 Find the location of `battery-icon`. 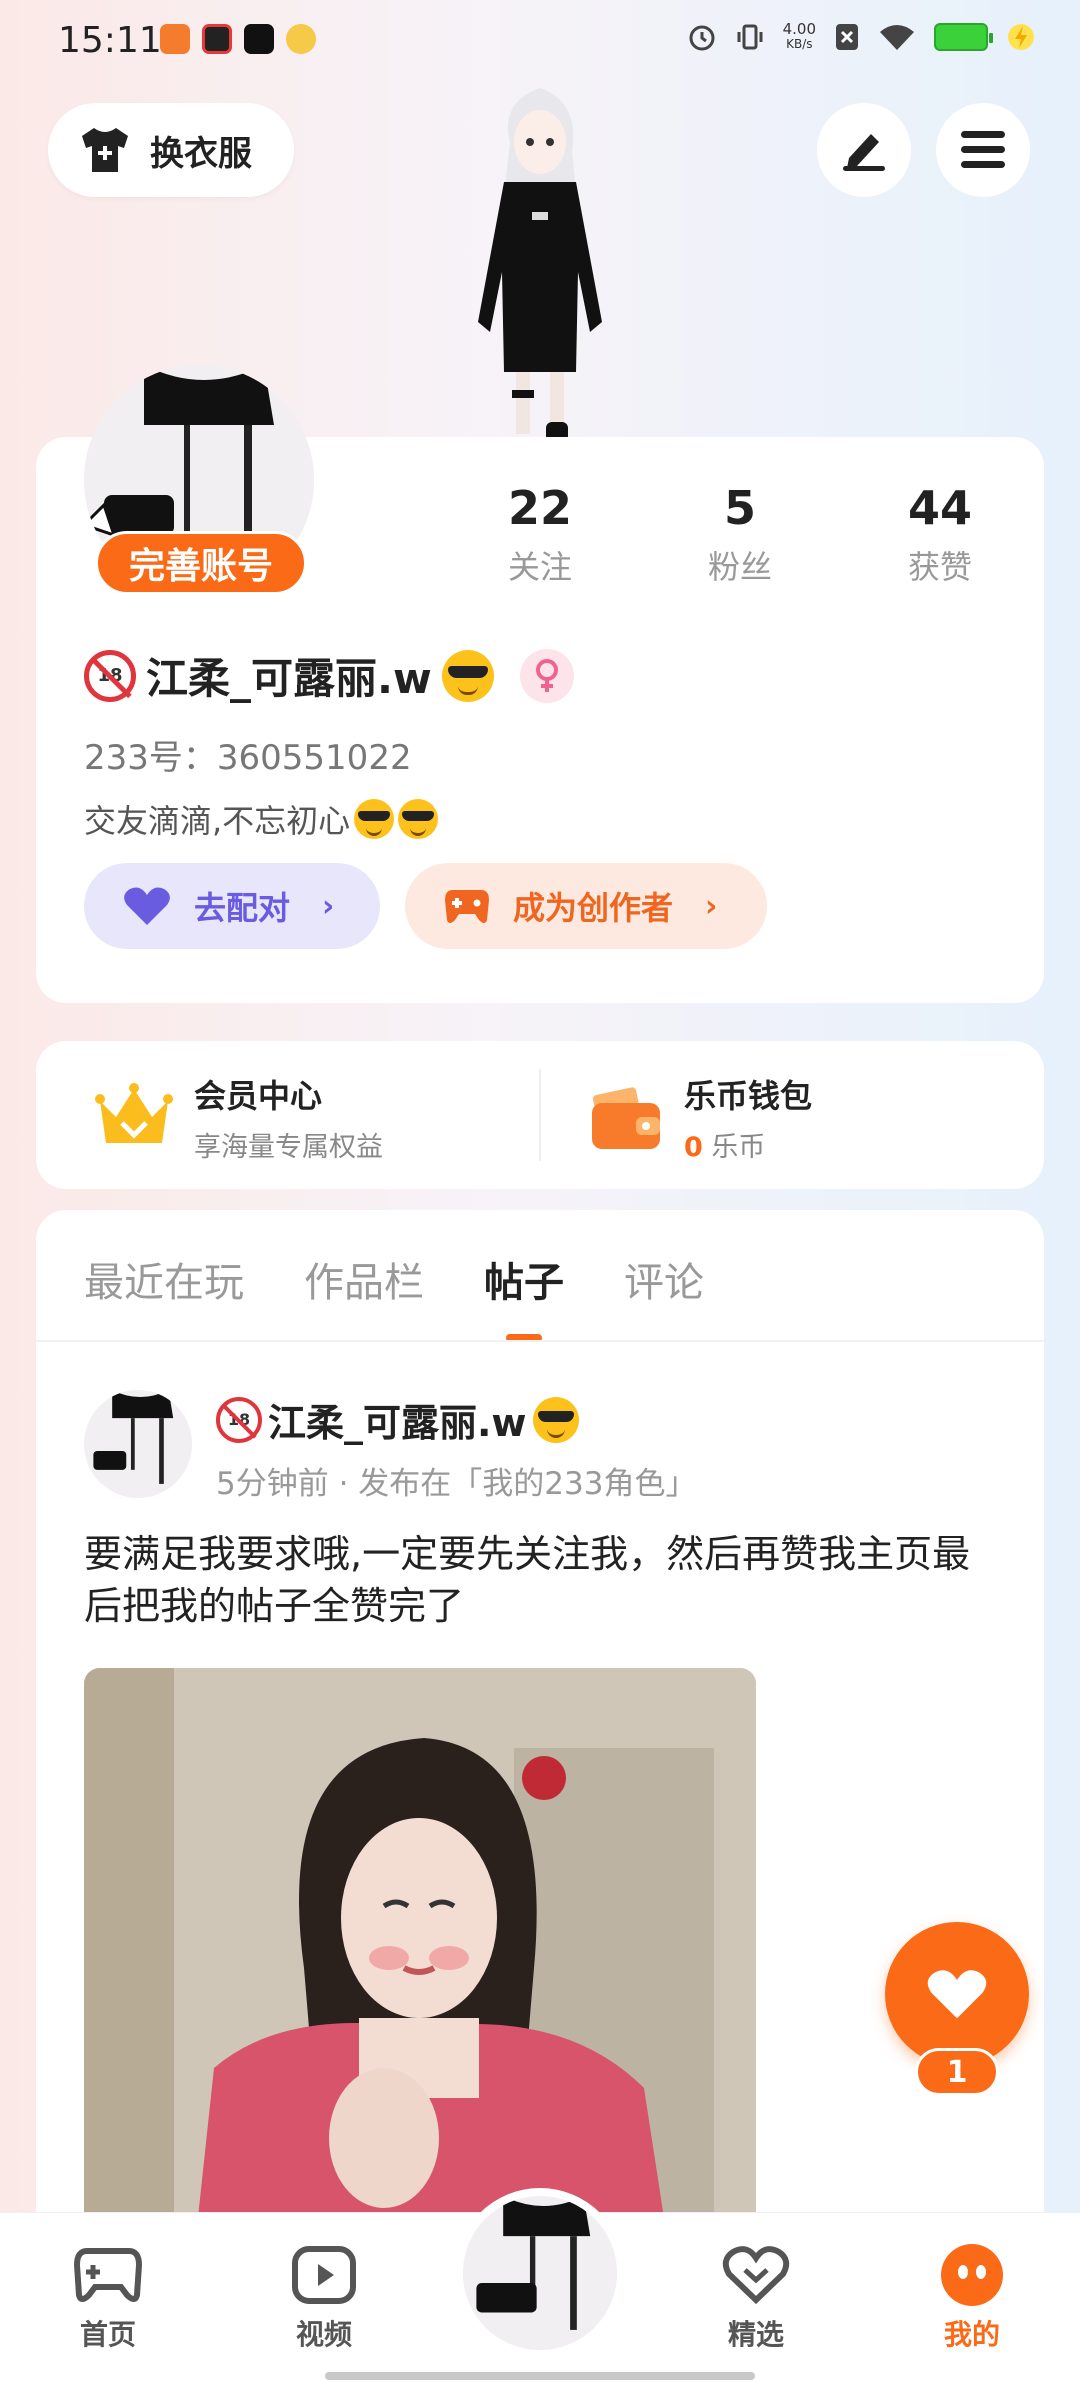

battery-icon is located at coordinates (963, 37).